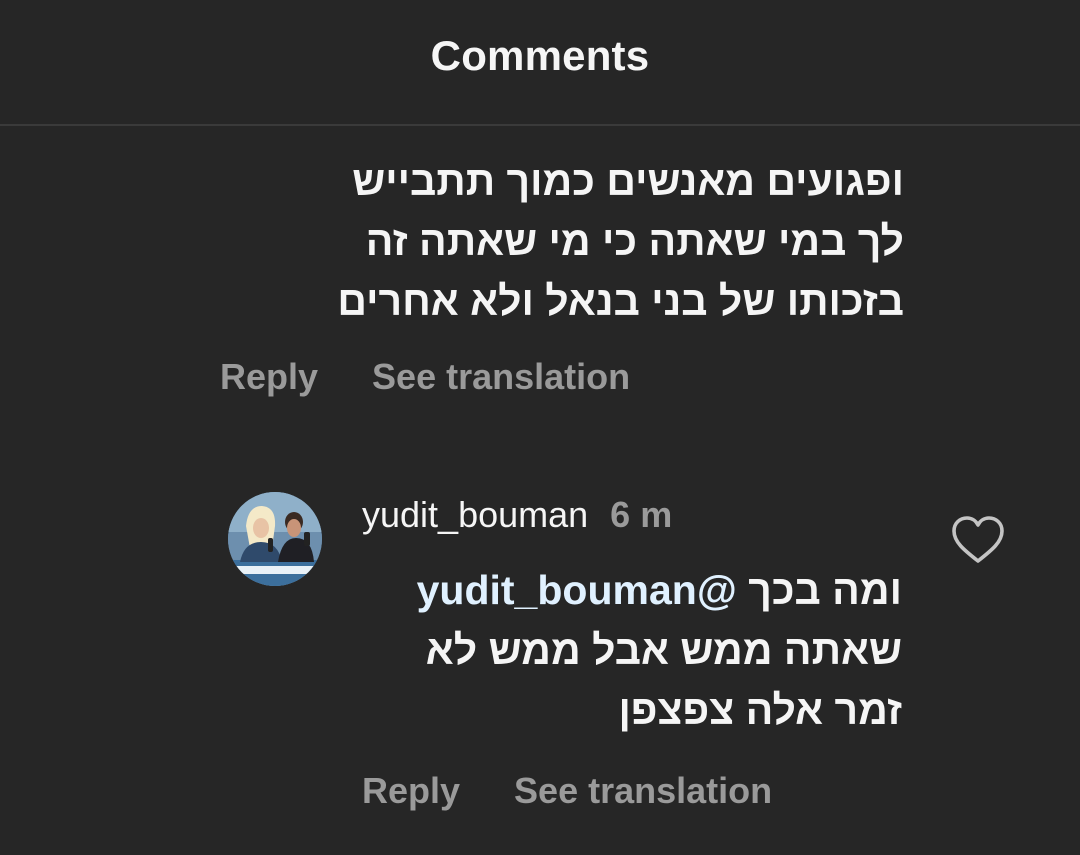 This screenshot has height=855, width=1080. I want to click on avatar-image, so click(275, 539).